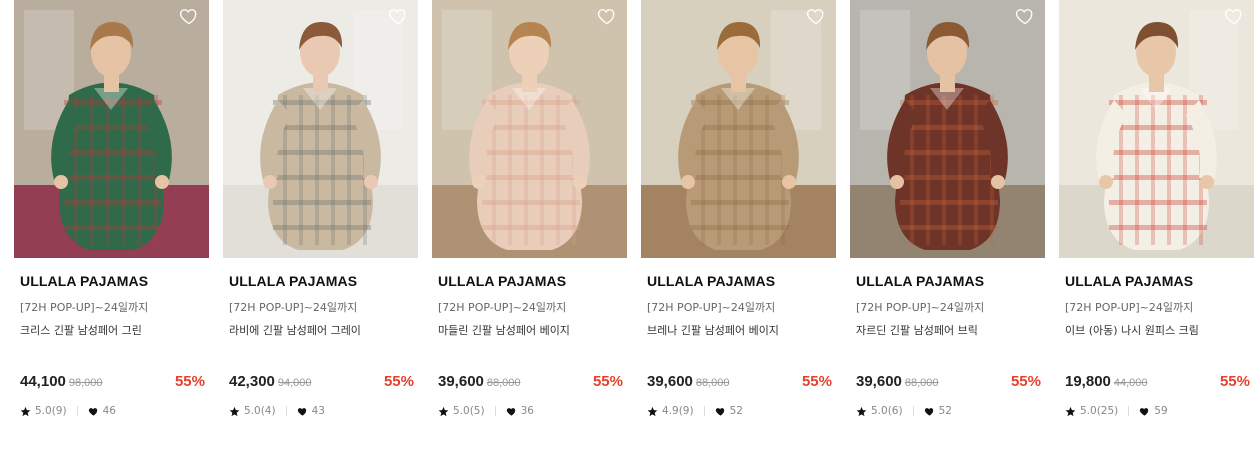  I want to click on rating-text: 5.0(5), so click(469, 411).